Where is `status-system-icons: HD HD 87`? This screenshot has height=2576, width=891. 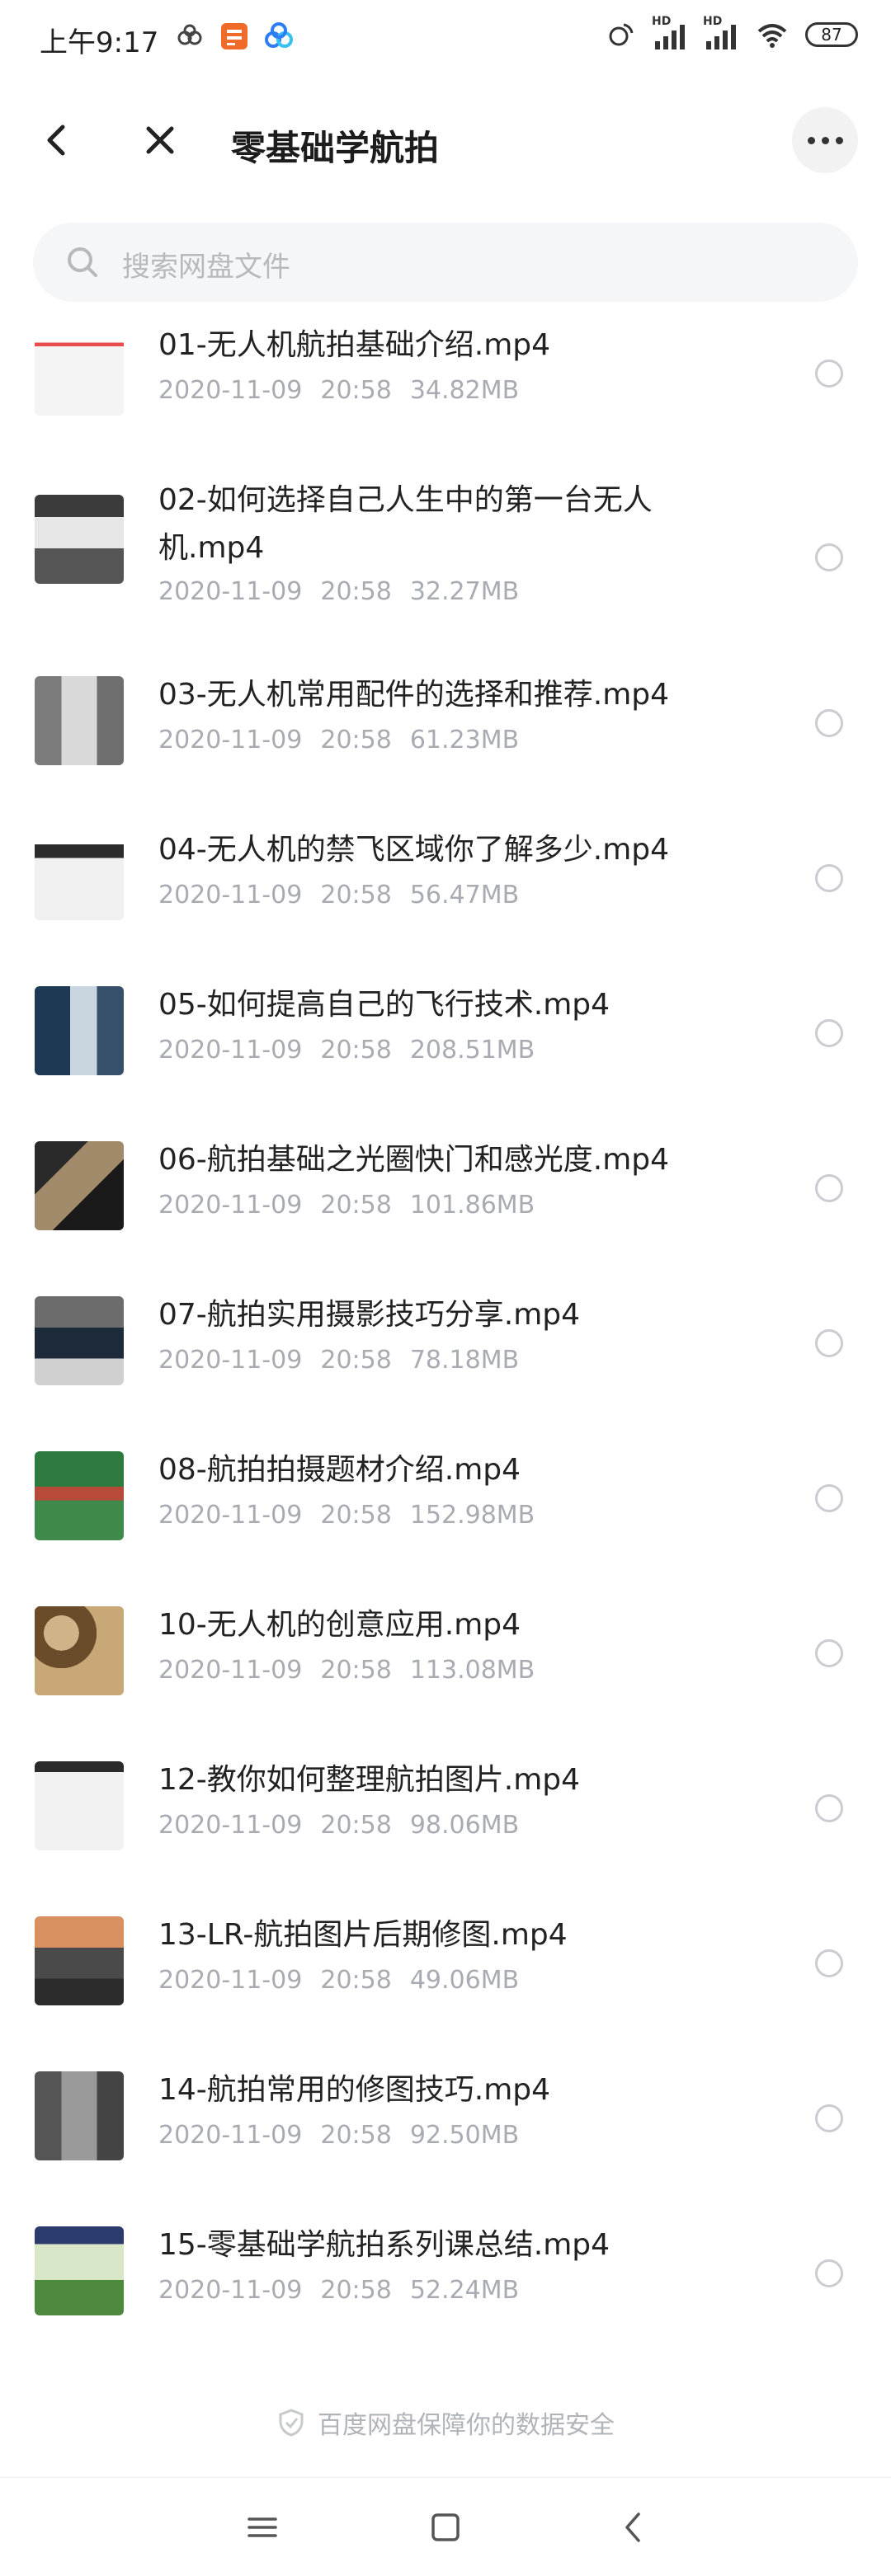 status-system-icons: HD HD 87 is located at coordinates (731, 33).